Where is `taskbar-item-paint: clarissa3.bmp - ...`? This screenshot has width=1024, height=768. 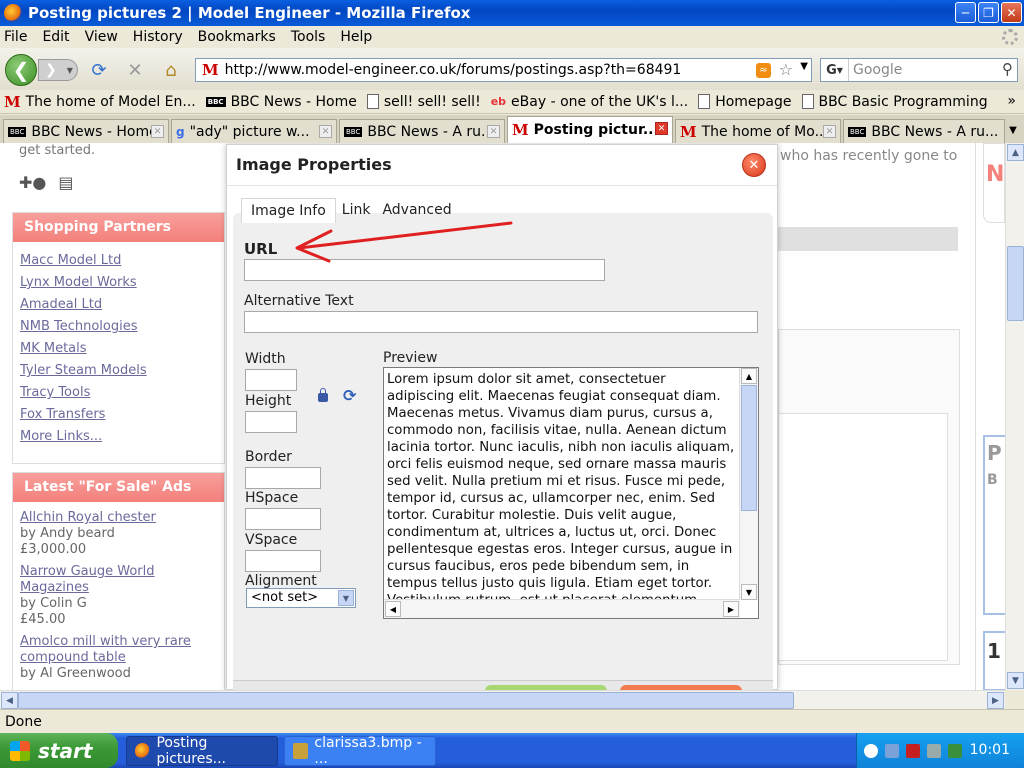 taskbar-item-paint: clarissa3.bmp - ... is located at coordinates (360, 751).